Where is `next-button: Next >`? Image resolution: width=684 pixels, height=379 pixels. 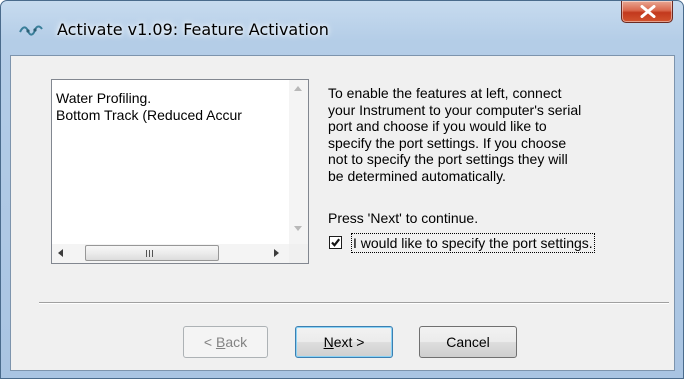
next-button: Next > is located at coordinates (344, 342).